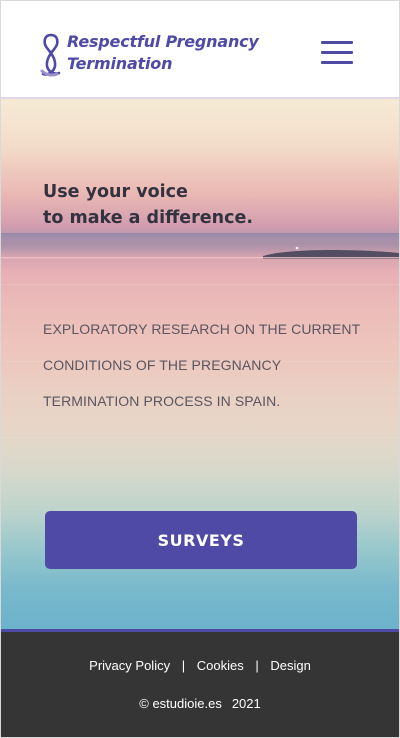 This screenshot has width=400, height=738. I want to click on brand-line-2: Termination, so click(120, 63).